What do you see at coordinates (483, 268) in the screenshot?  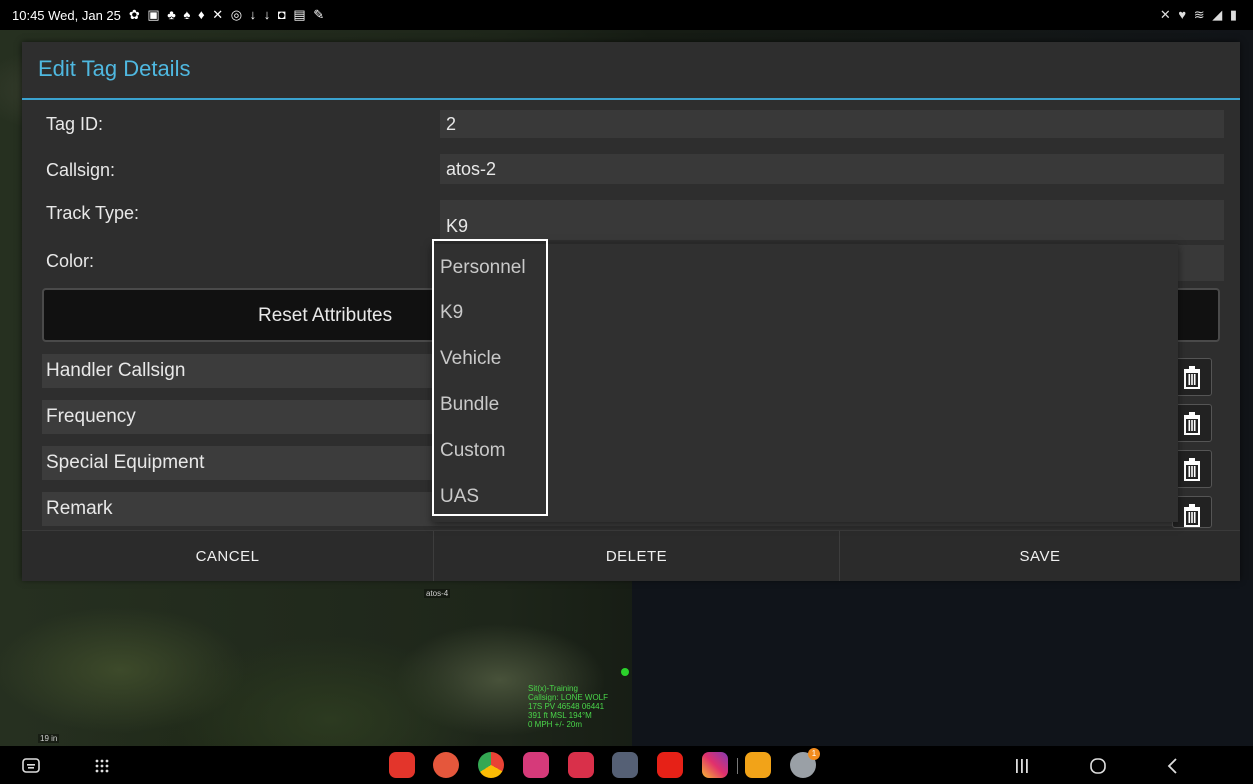 I see `dropdown-option-personnel: Personnel` at bounding box center [483, 268].